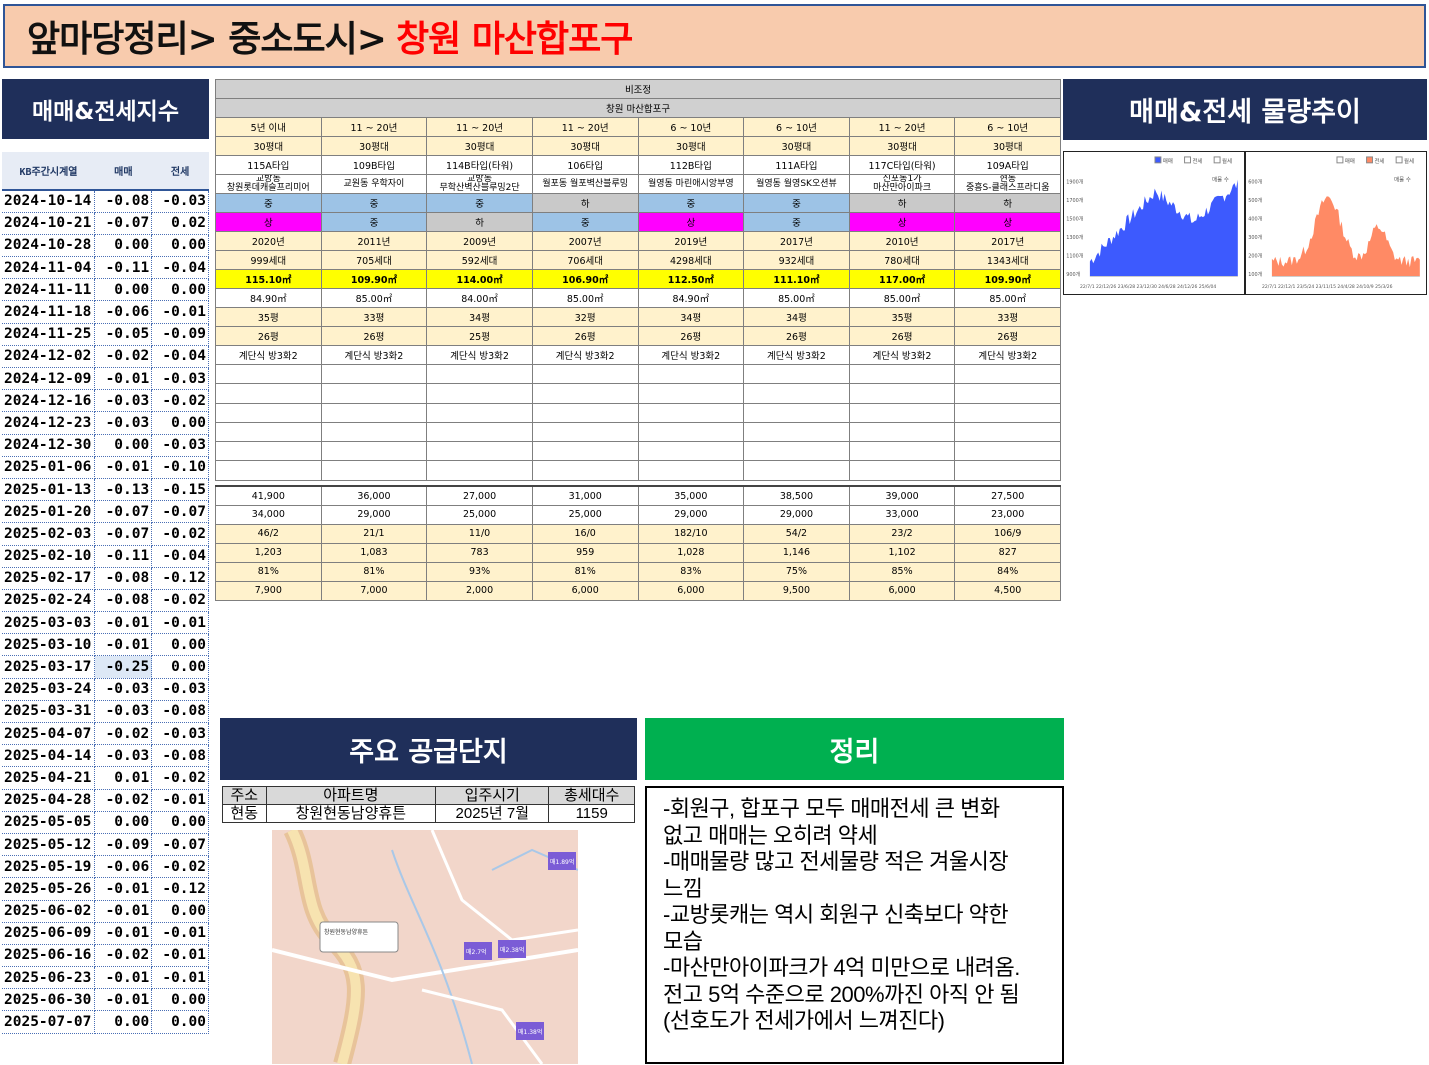 This screenshot has width=1429, height=1065. I want to click on grid-jeonse-cell: 25,000, so click(585, 514).